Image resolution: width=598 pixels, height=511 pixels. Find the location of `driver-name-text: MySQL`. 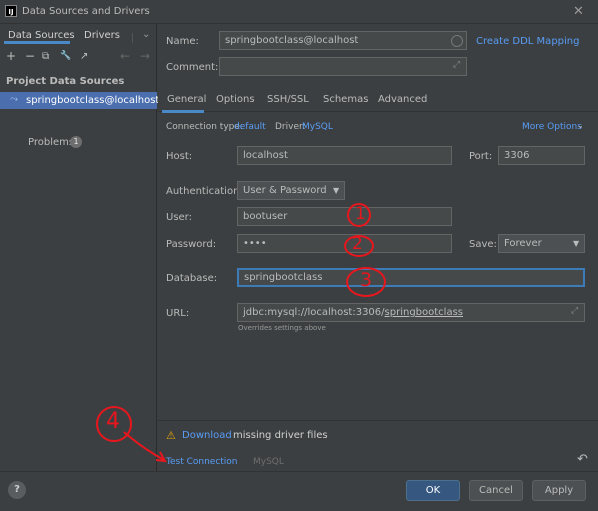

driver-name-text: MySQL is located at coordinates (268, 462).